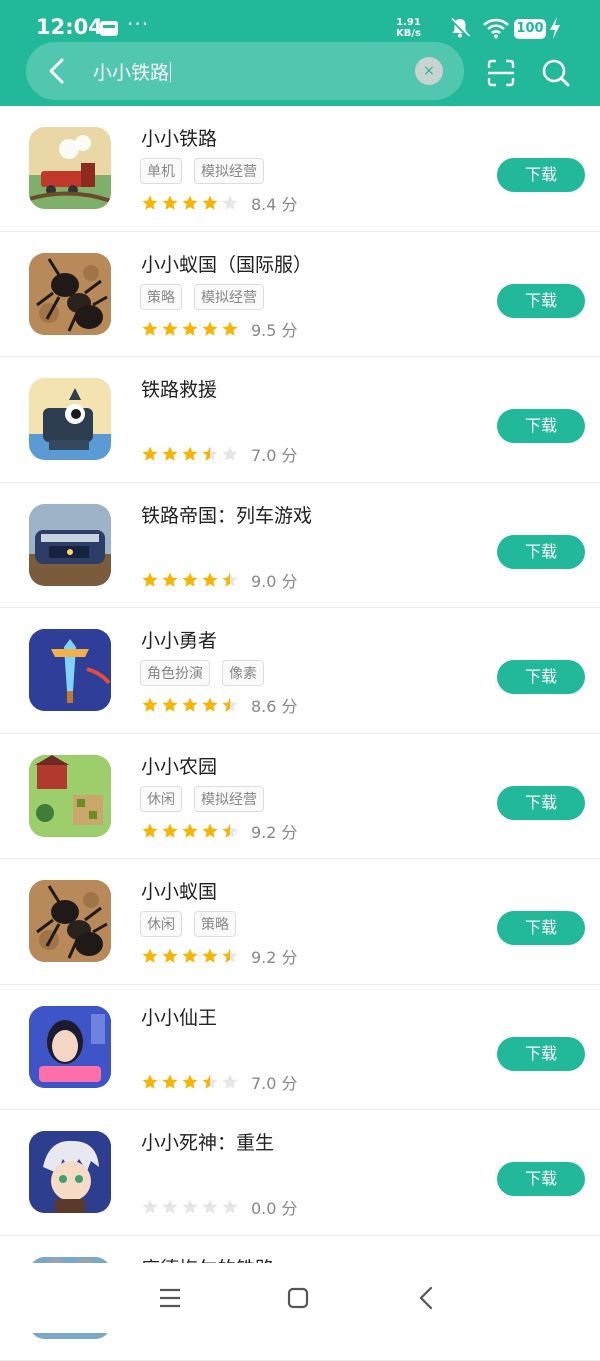 This screenshot has width=600, height=1361. Describe the element at coordinates (70, 419) in the screenshot. I see `robot-train-icon` at that location.